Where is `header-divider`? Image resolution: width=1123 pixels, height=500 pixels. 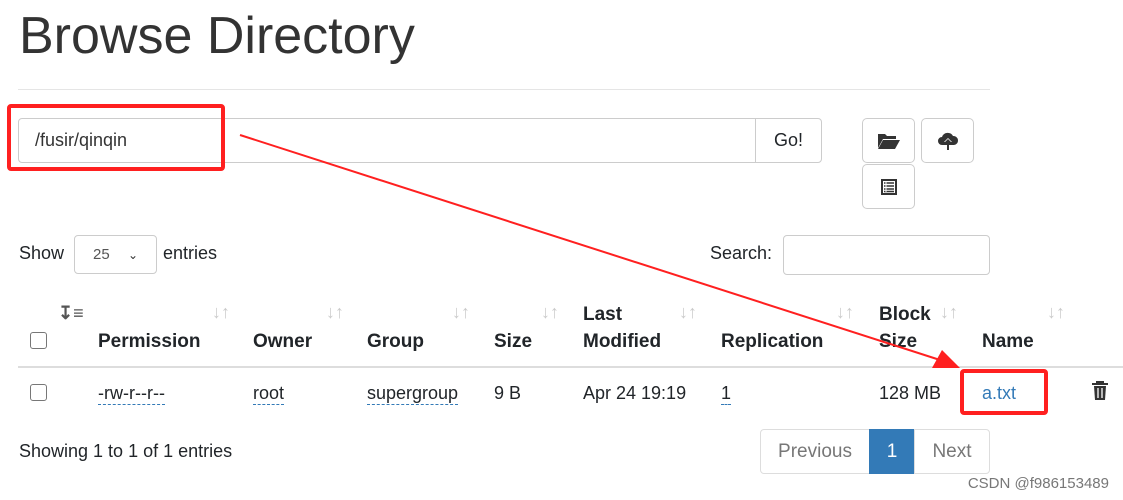
header-divider is located at coordinates (570, 367).